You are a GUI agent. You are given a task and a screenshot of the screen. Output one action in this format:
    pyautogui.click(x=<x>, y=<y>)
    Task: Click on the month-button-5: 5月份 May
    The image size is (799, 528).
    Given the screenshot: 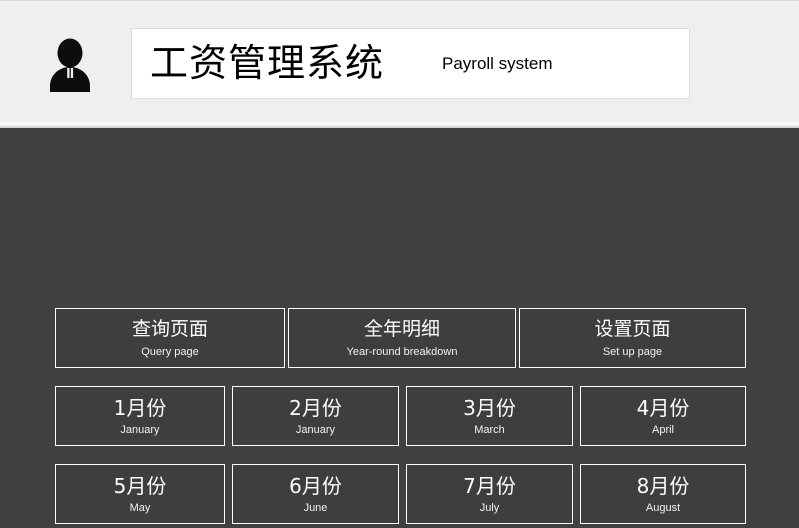 What is the action you would take?
    pyautogui.click(x=140, y=494)
    